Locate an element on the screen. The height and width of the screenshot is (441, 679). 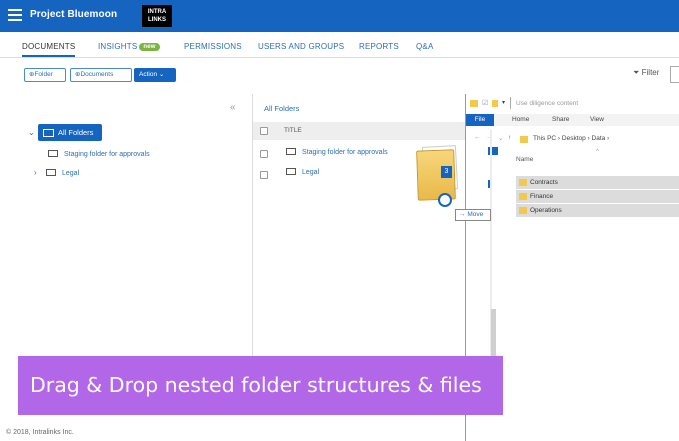
explorer-title: Use diligence content is located at coordinates (547, 103).